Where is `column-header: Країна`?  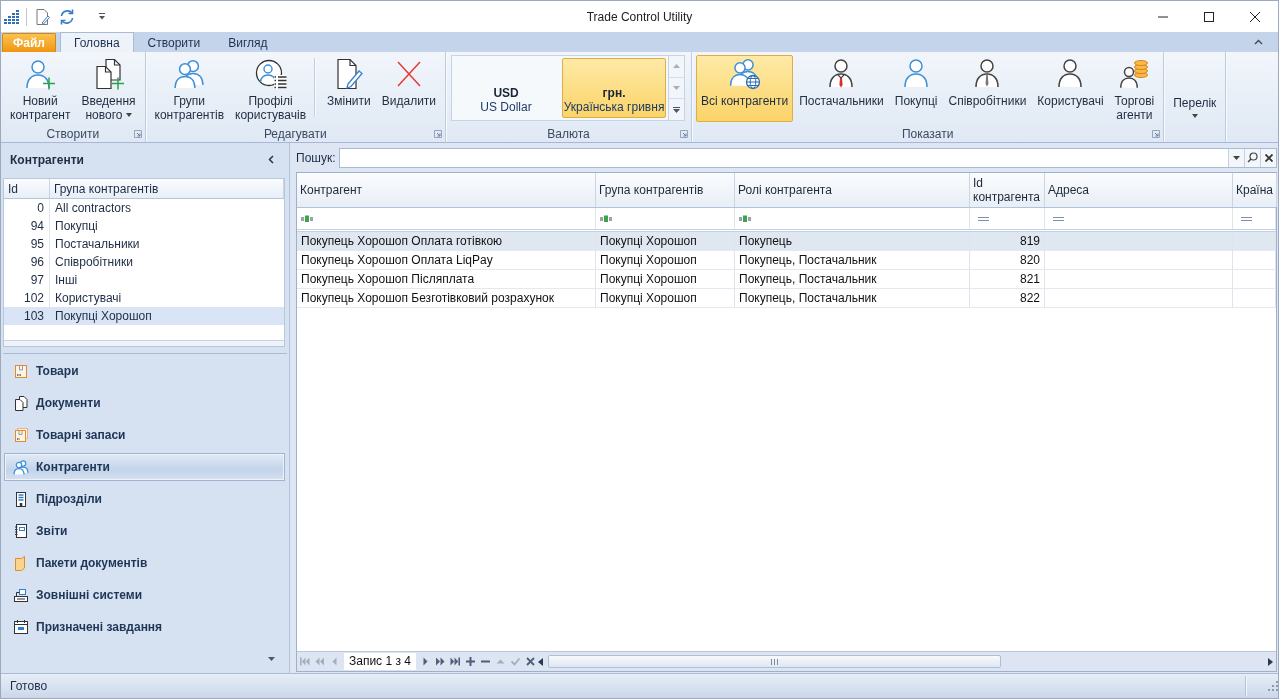
column-header: Країна is located at coordinates (1255, 190).